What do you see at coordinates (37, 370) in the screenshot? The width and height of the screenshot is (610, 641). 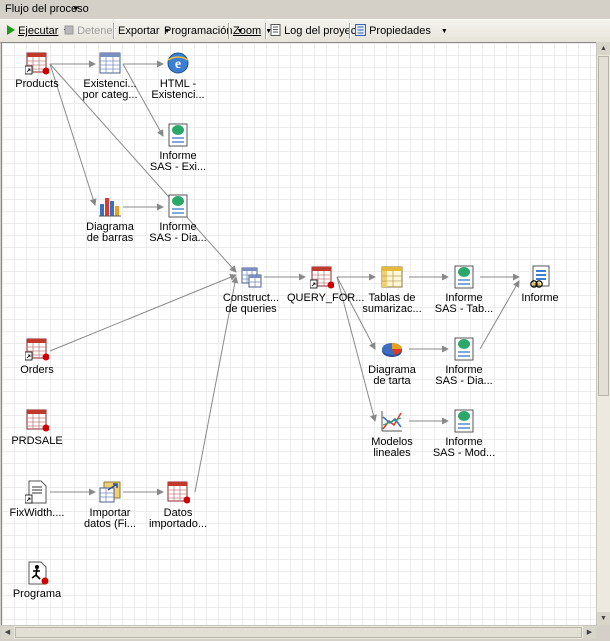 I see `node-label: Orders` at bounding box center [37, 370].